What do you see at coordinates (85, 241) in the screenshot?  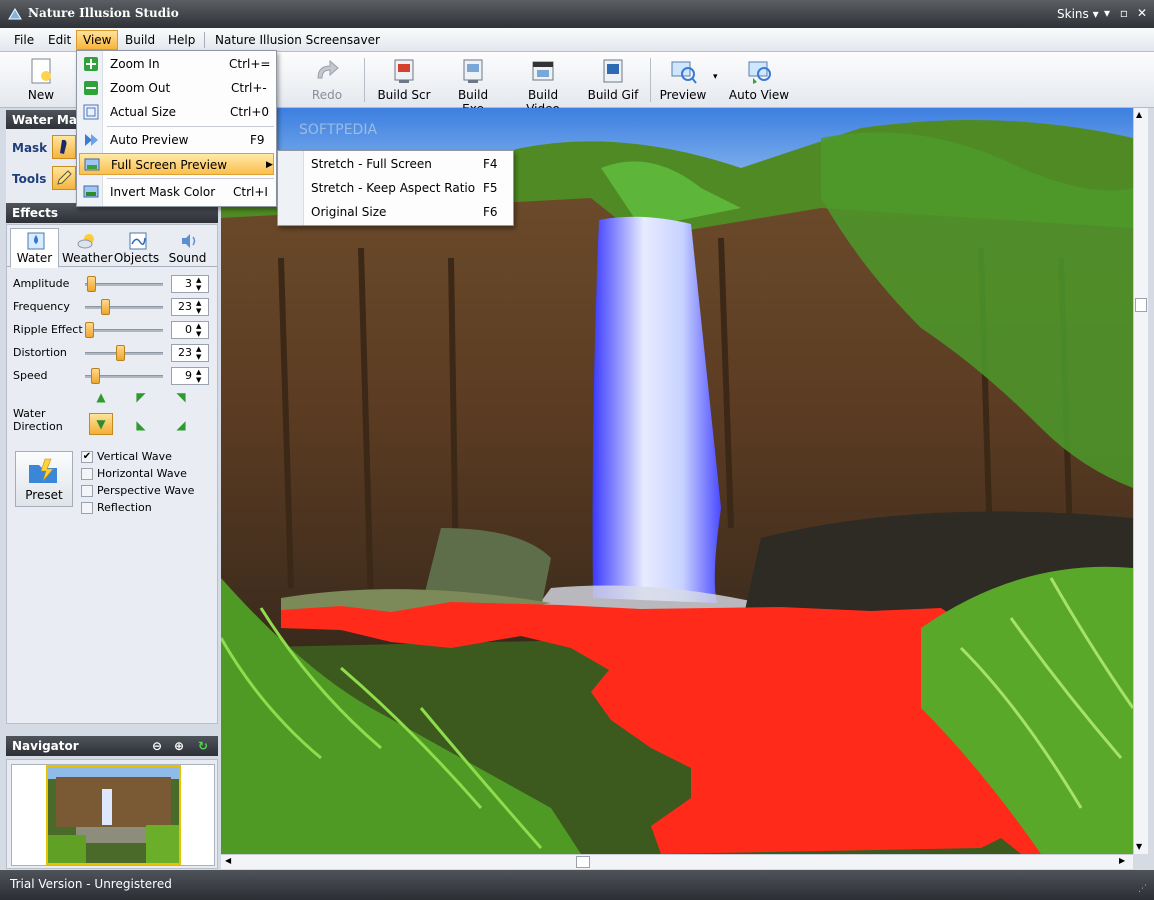 I see `weather-tab-icon` at bounding box center [85, 241].